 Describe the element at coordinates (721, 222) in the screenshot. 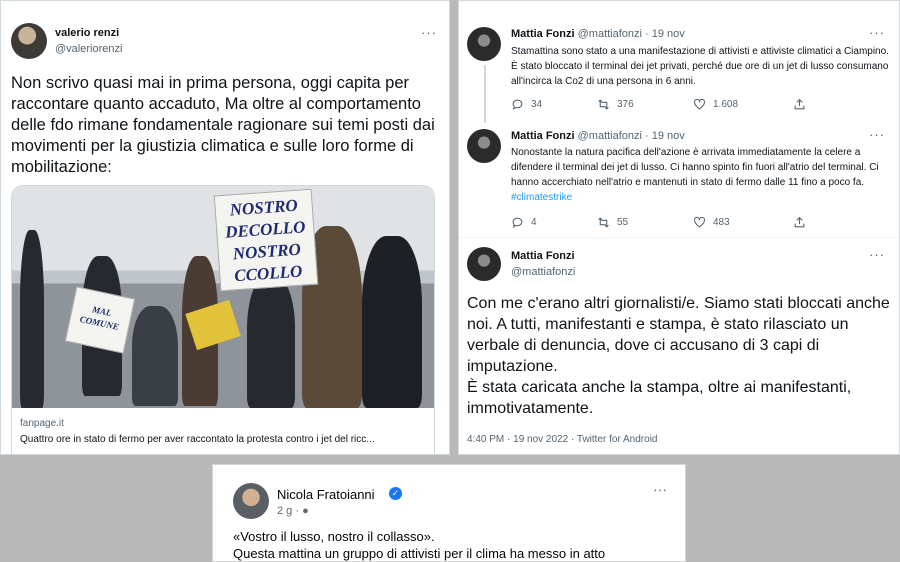

I see `like-count: 483` at that location.